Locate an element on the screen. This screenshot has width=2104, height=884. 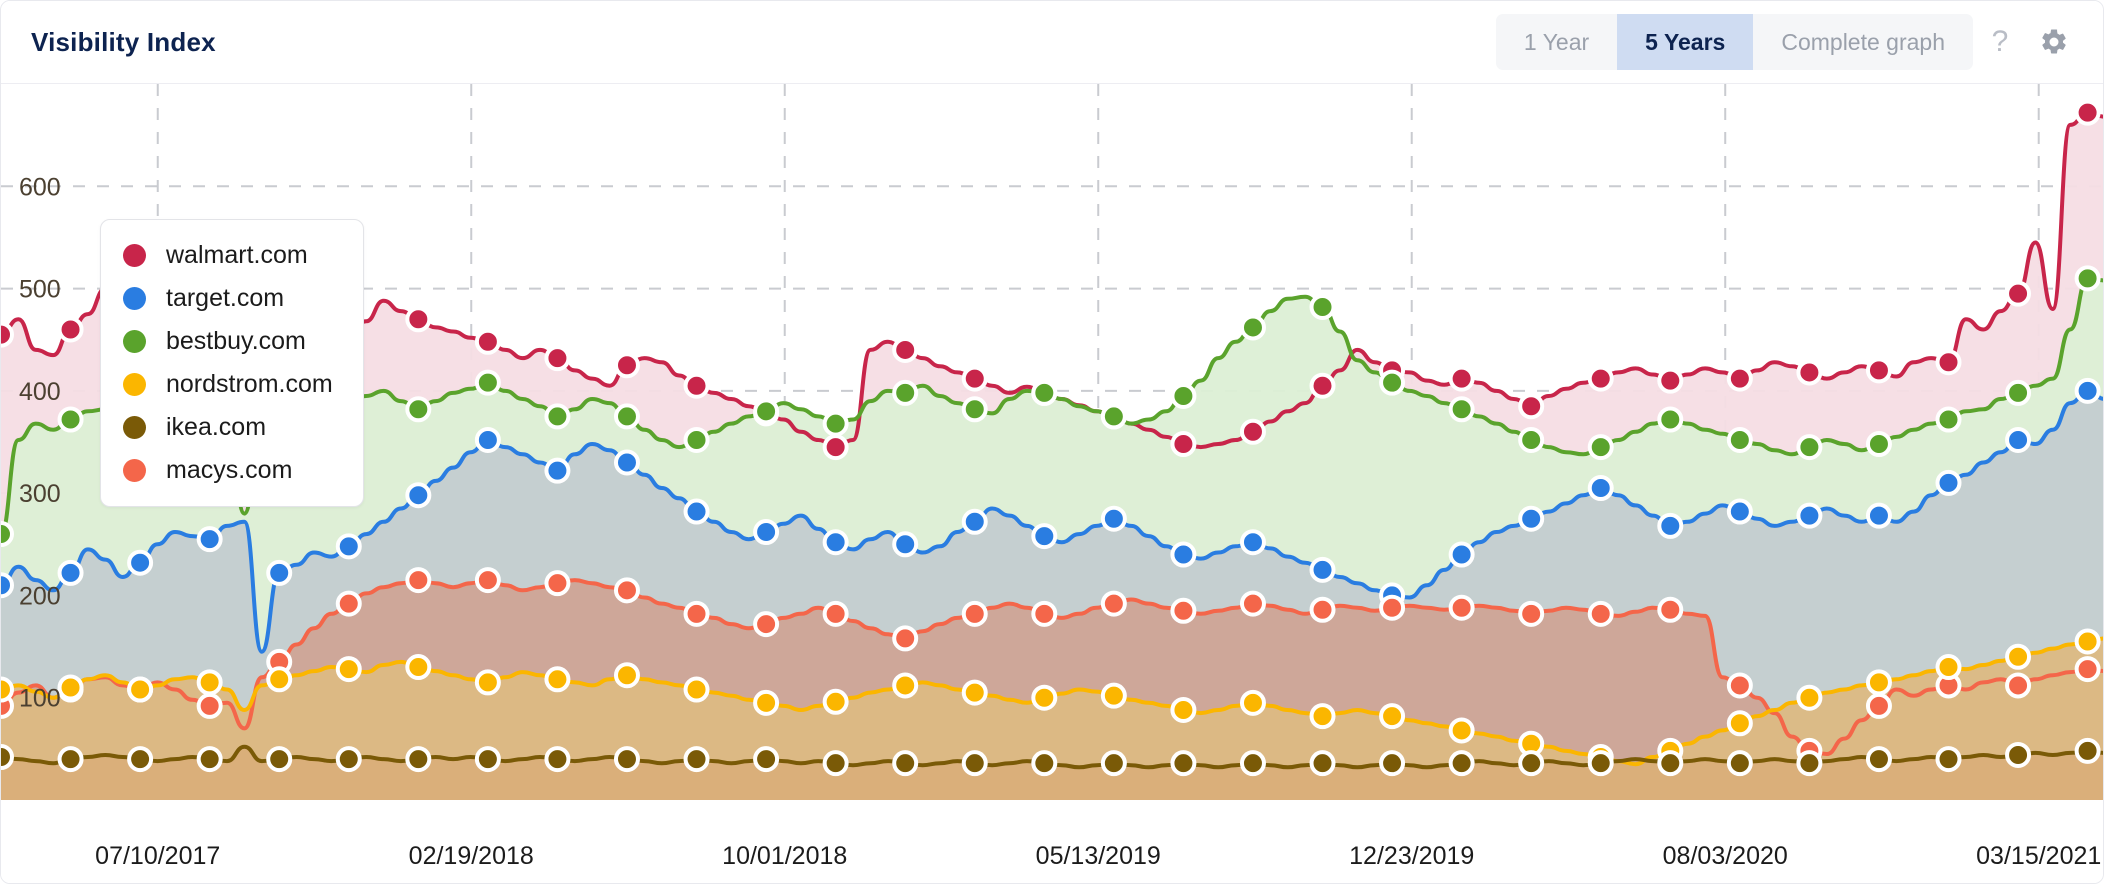
legend-label-macys: macys.com is located at coordinates (229, 470).